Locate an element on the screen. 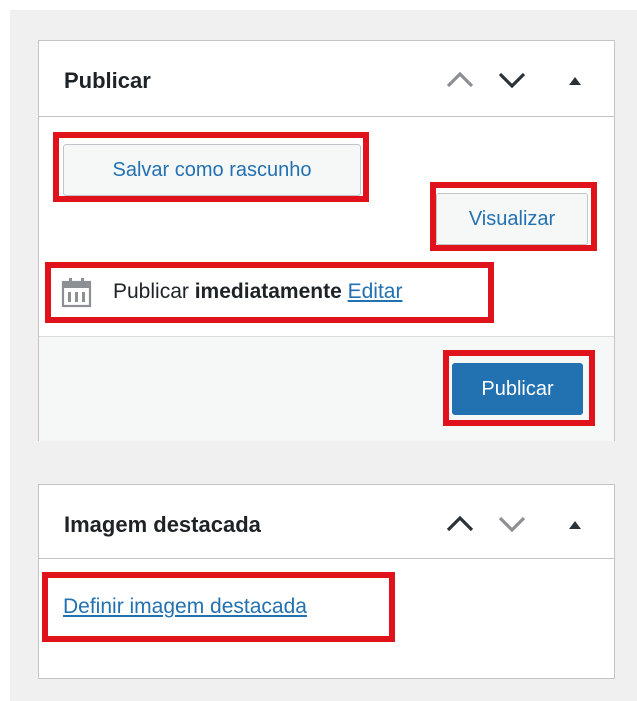 Image resolution: width=637 pixels, height=701 pixels. publish-schedule: Publicar imediatamente Editar is located at coordinates (281, 294).